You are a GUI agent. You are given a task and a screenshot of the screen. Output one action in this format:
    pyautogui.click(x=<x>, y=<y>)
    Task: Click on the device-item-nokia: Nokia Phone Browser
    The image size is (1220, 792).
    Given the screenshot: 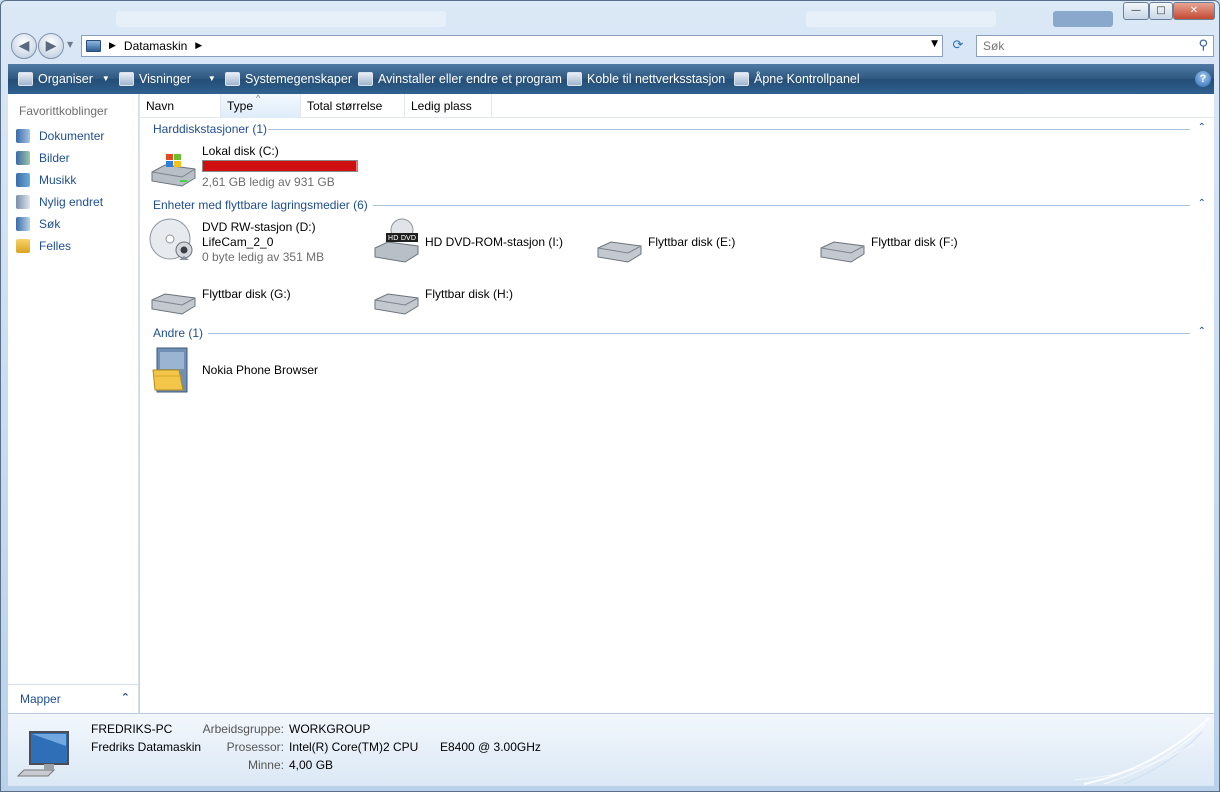 What is the action you would take?
    pyautogui.click(x=256, y=370)
    